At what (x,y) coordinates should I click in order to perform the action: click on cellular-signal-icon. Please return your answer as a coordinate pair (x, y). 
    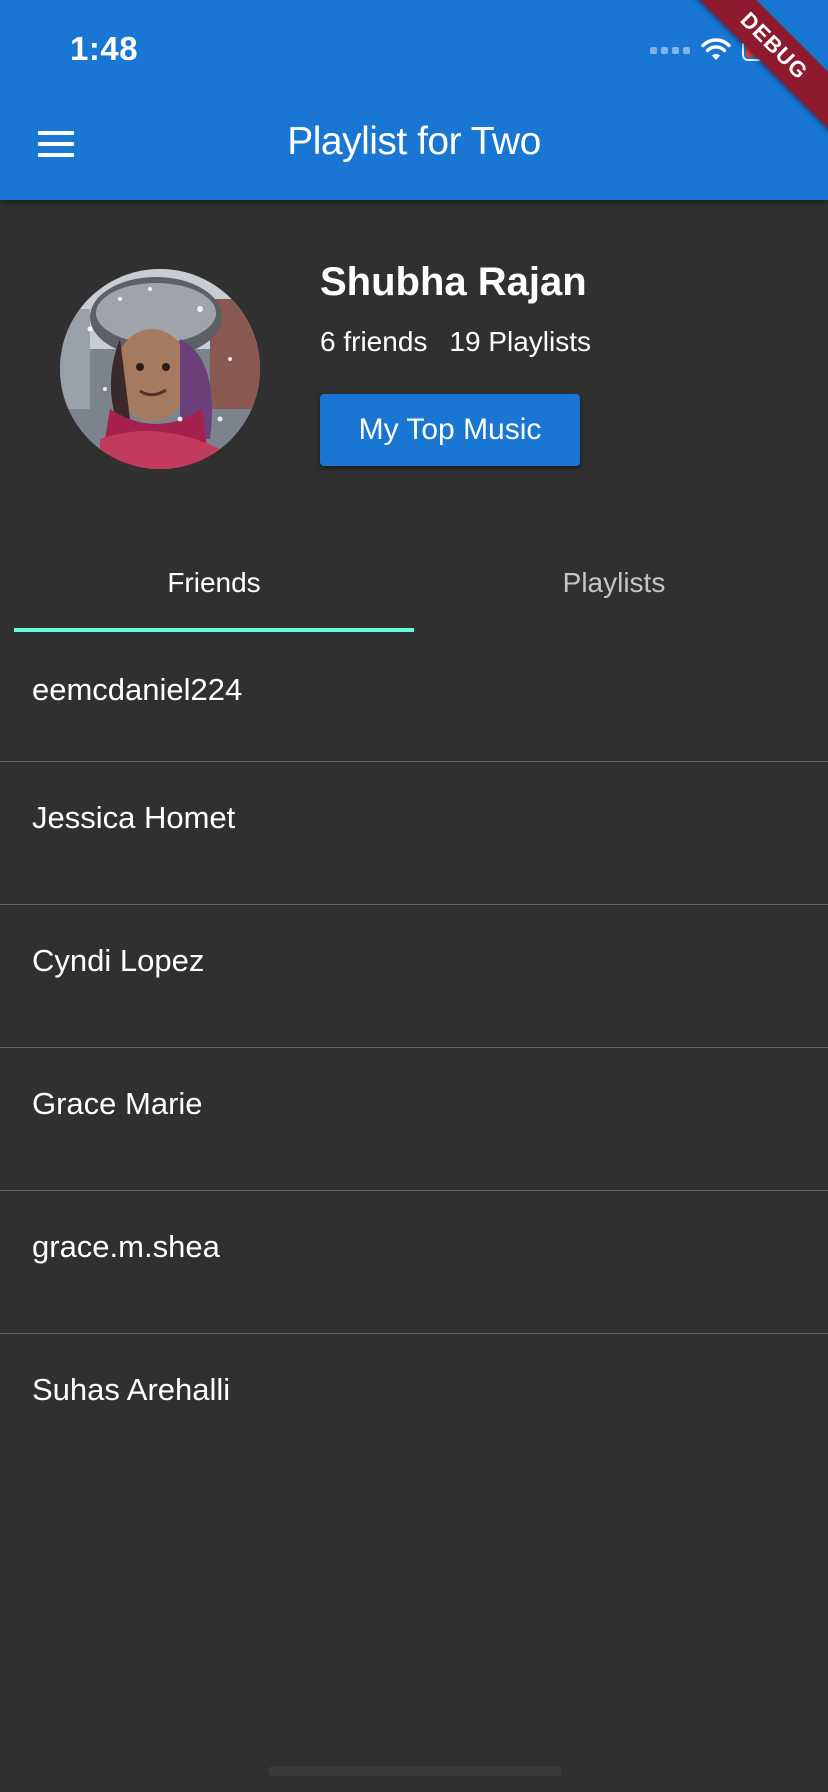
    Looking at the image, I should click on (670, 50).